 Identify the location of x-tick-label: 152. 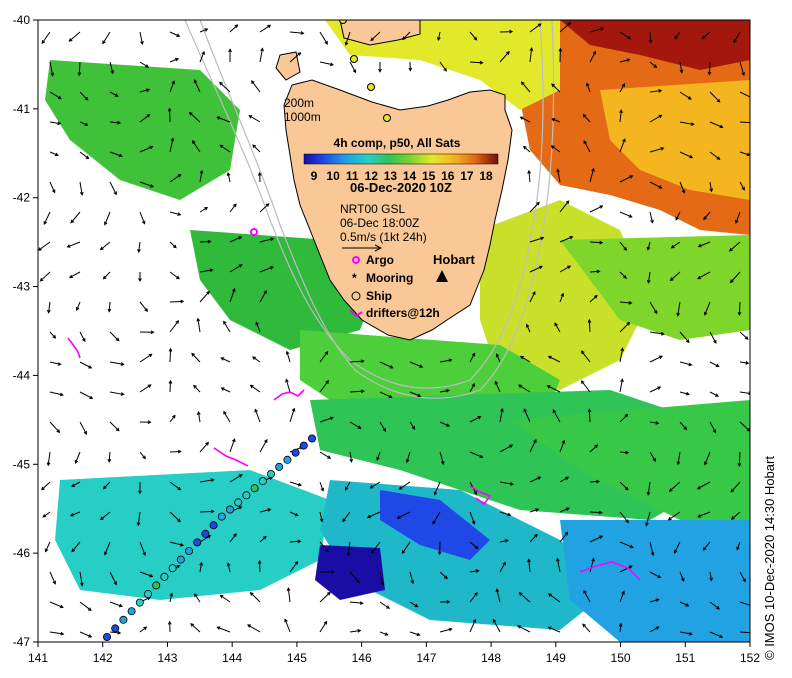
(750, 658).